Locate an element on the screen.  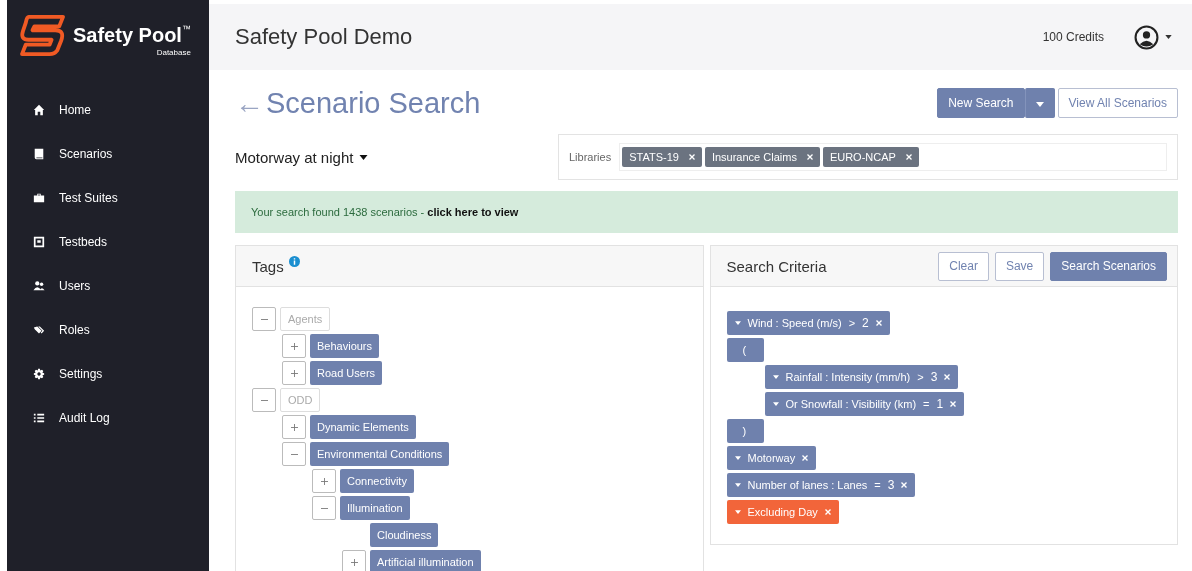
tag-chip: Connectivity is located at coordinates (377, 481).